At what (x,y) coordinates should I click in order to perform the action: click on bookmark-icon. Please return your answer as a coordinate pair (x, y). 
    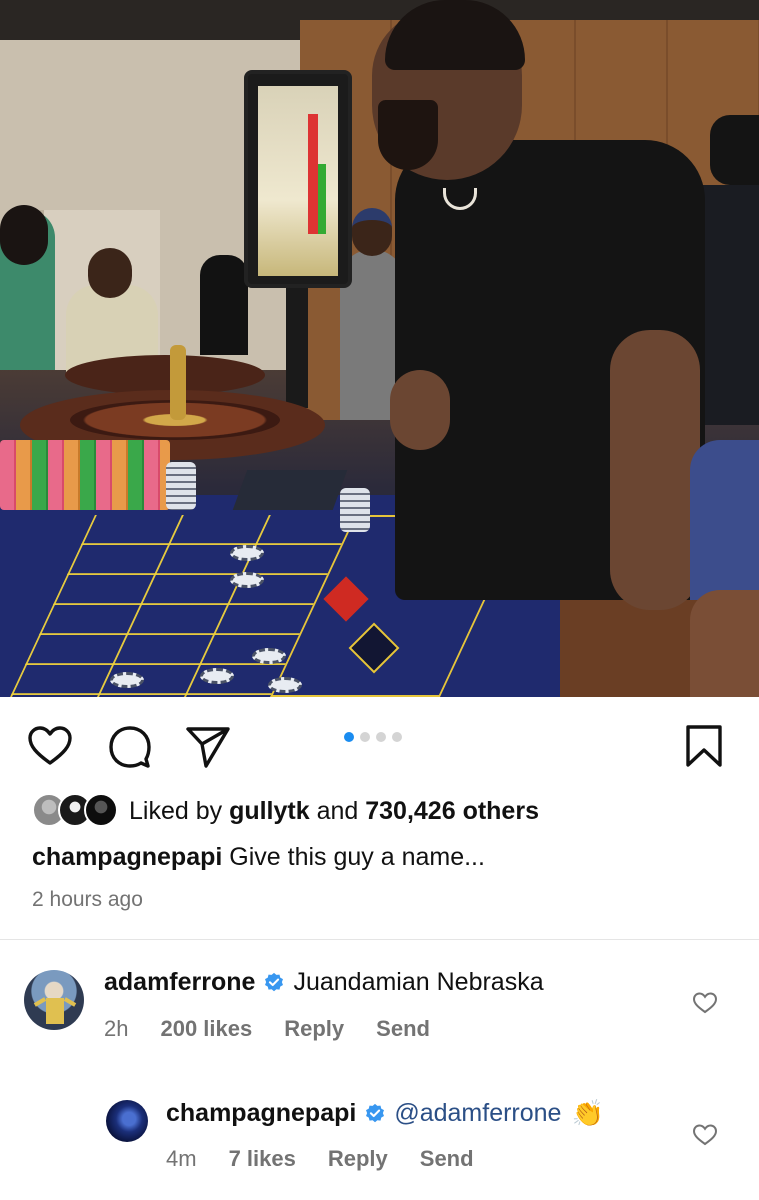
    Looking at the image, I should click on (704, 746).